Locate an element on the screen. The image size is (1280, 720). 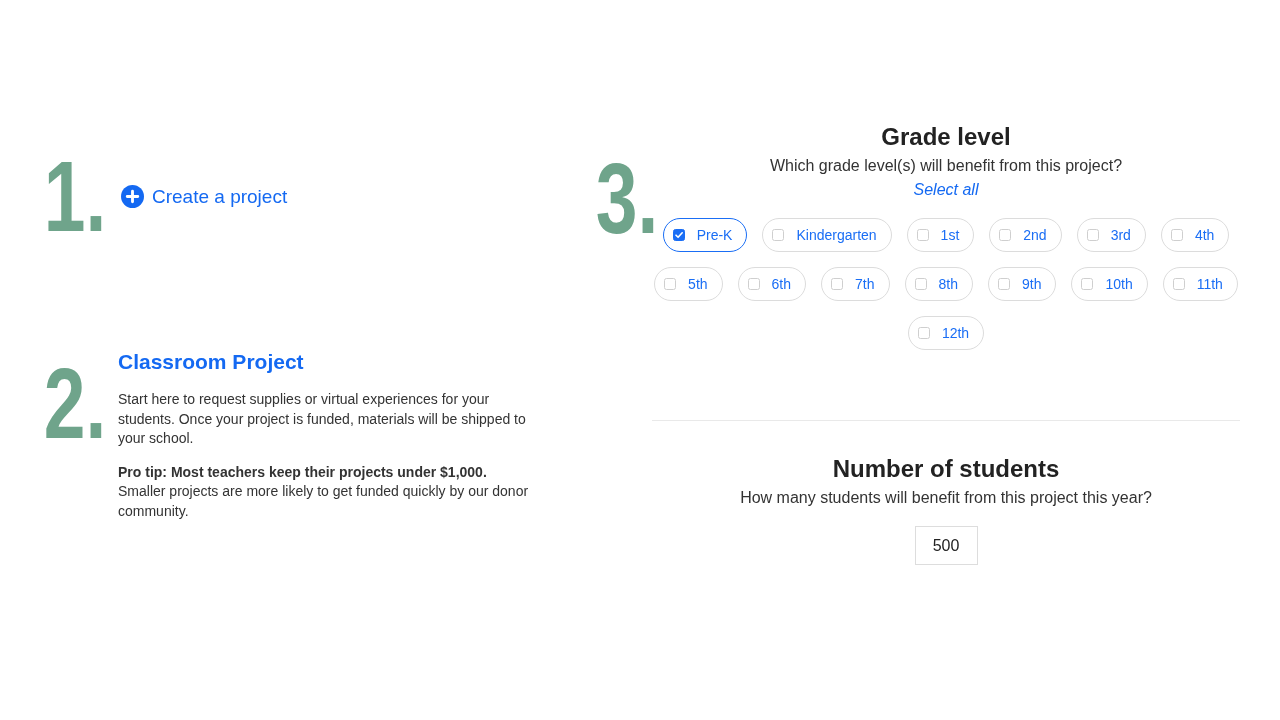
question-text: Which grade level(s) will benefit from this project? is located at coordinates (946, 166).